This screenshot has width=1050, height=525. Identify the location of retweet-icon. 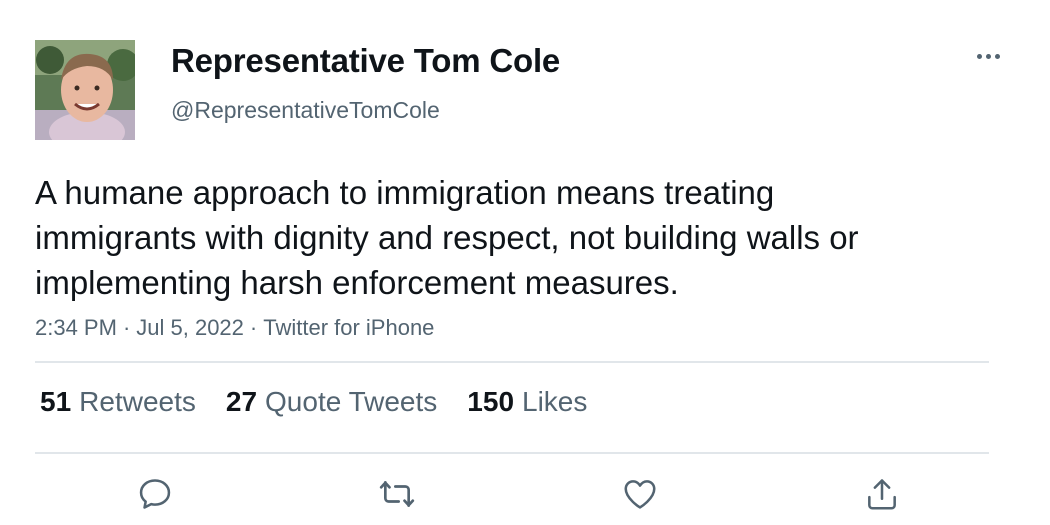
(397, 494).